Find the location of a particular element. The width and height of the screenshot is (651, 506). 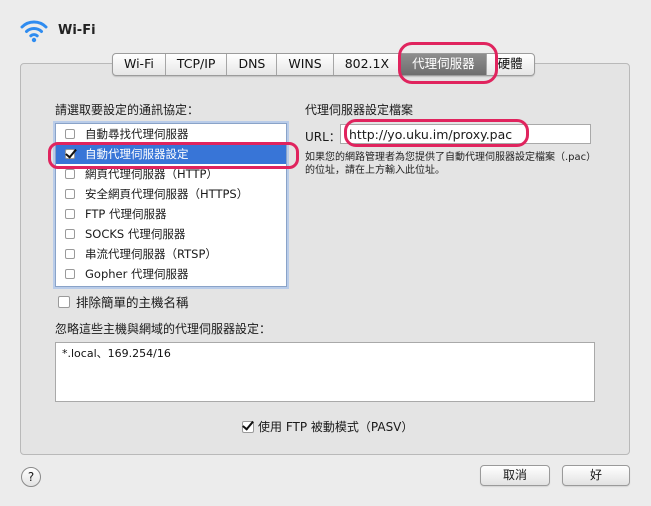

protocol-item-label: 自動代理伺服器設定 is located at coordinates (137, 154).